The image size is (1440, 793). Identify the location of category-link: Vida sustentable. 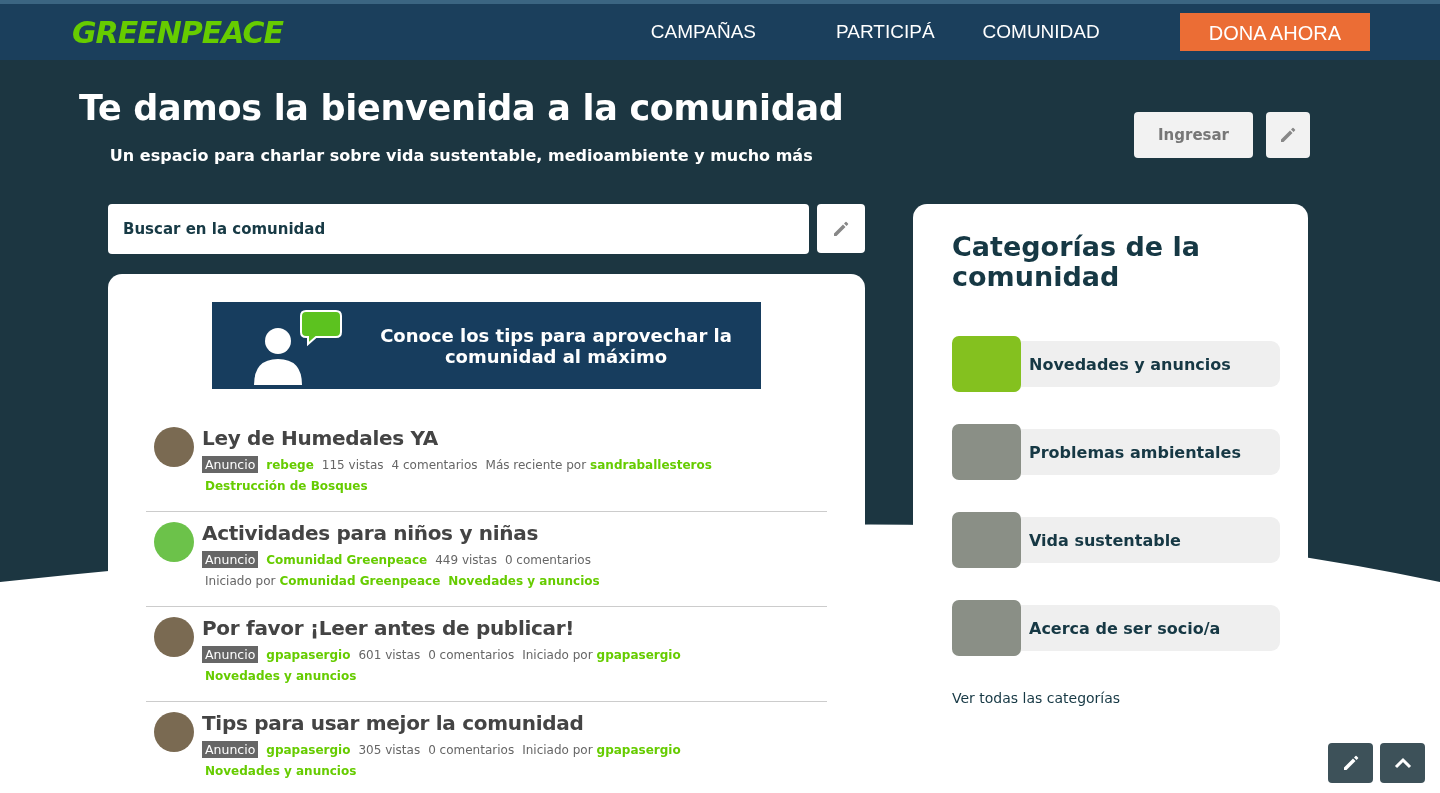
(1149, 540).